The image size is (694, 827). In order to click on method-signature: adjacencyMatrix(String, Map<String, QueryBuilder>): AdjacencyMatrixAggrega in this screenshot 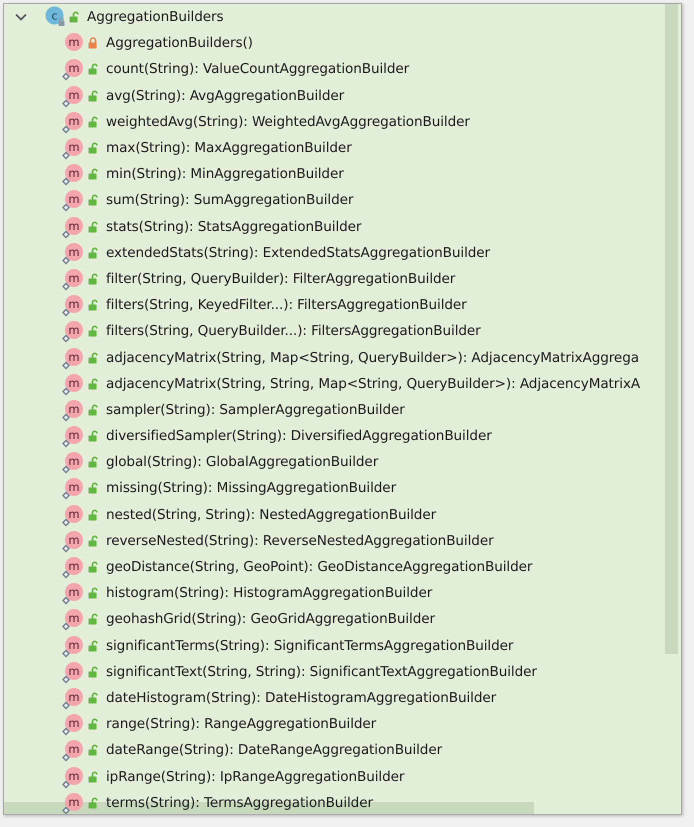, I will do `click(372, 358)`.